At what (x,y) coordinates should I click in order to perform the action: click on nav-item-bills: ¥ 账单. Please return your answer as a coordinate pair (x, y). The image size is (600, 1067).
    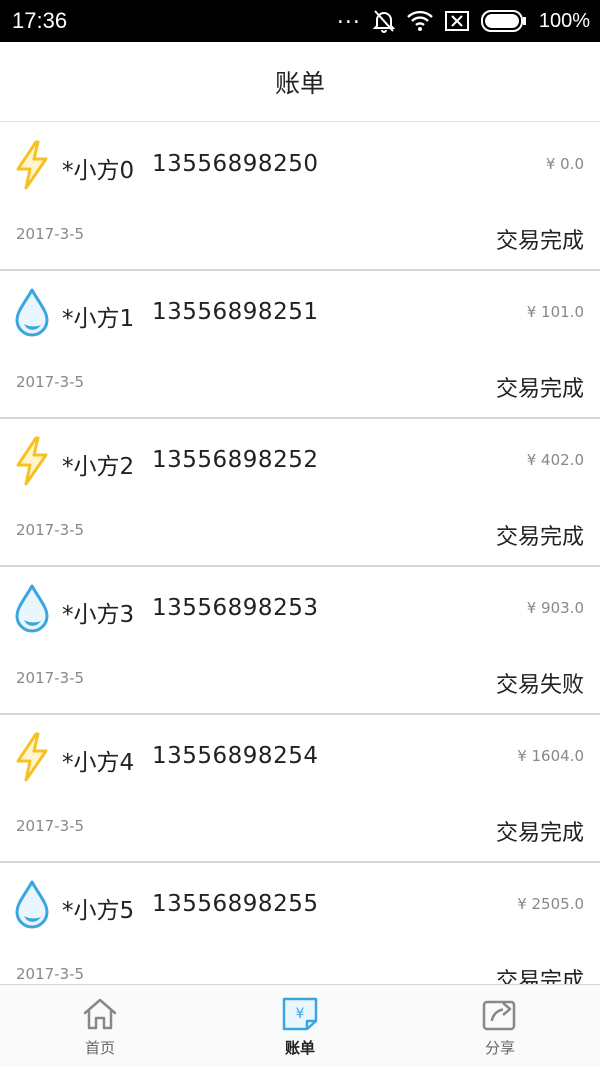
    Looking at the image, I should click on (300, 1026).